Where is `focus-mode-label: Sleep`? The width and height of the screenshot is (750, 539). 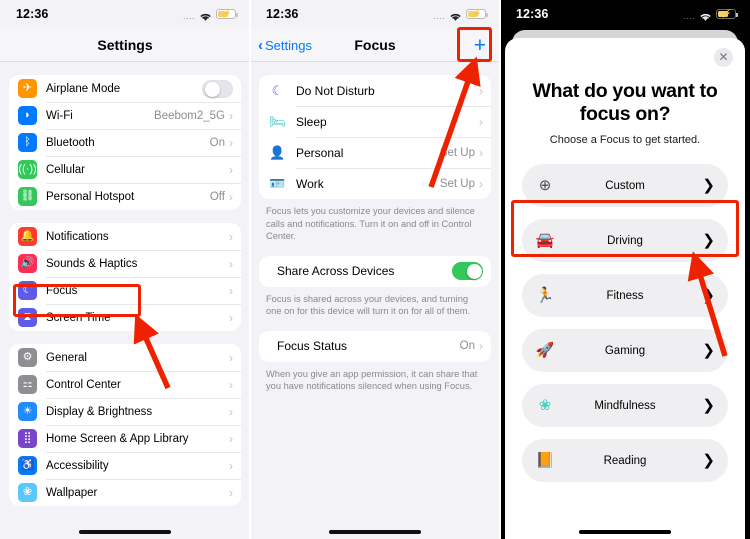 focus-mode-label: Sleep is located at coordinates (311, 121).